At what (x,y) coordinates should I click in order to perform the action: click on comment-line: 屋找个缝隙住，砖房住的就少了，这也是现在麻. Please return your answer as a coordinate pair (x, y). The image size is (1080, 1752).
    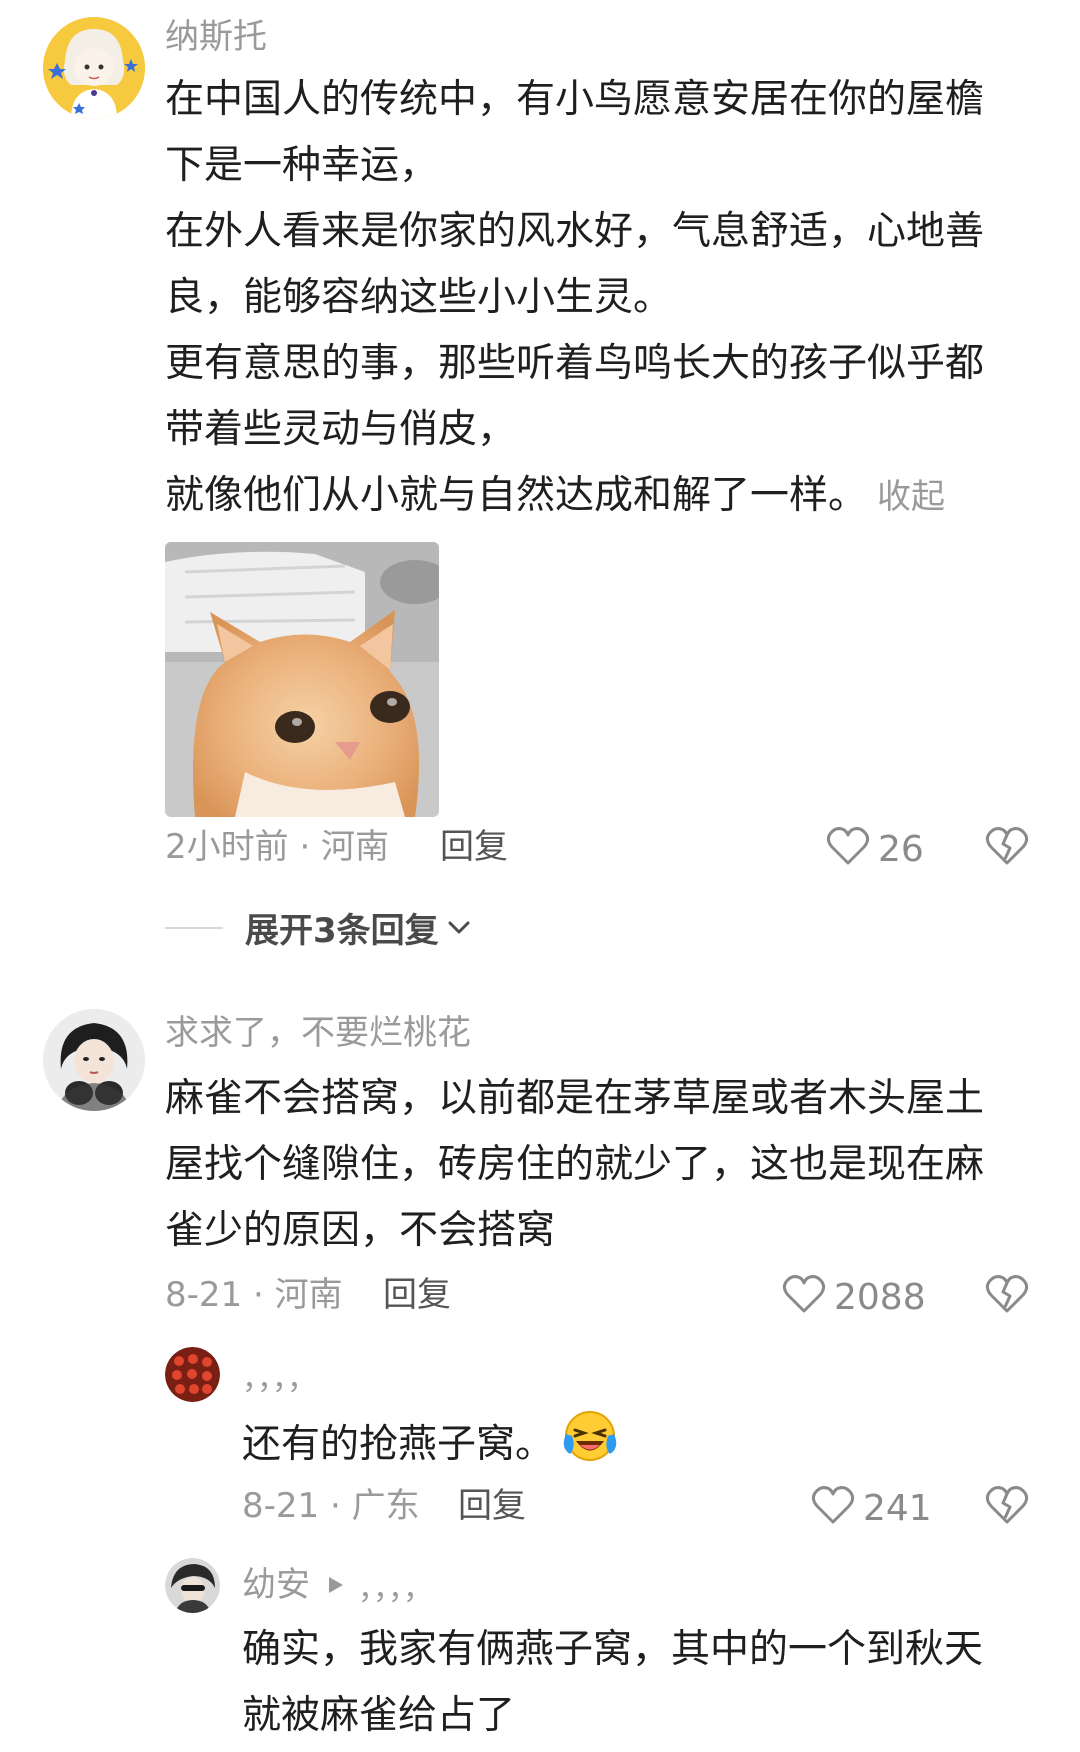
    Looking at the image, I should click on (575, 1164).